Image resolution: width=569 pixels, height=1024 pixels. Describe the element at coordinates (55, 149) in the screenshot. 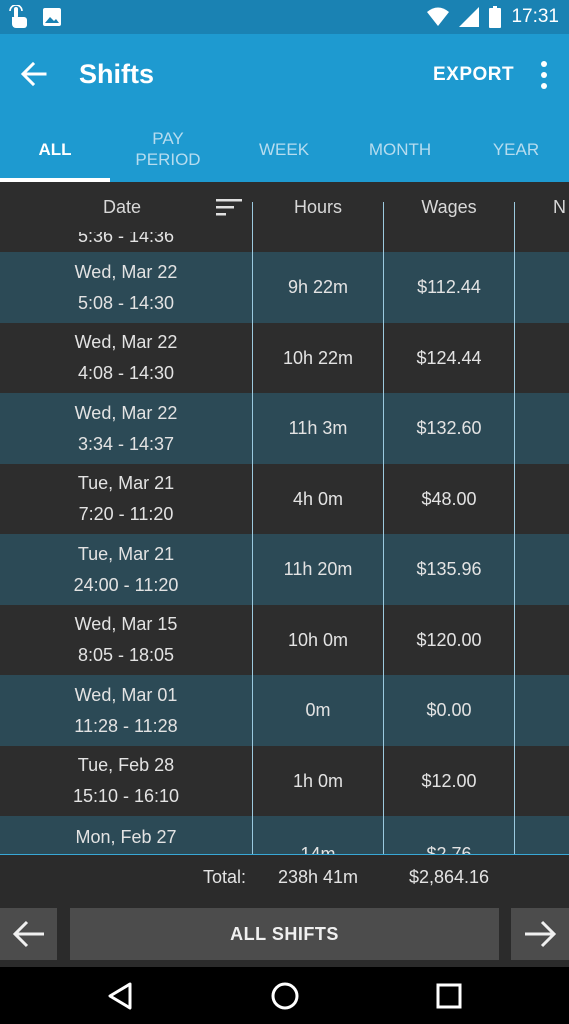

I see `tab-all: ALL` at that location.